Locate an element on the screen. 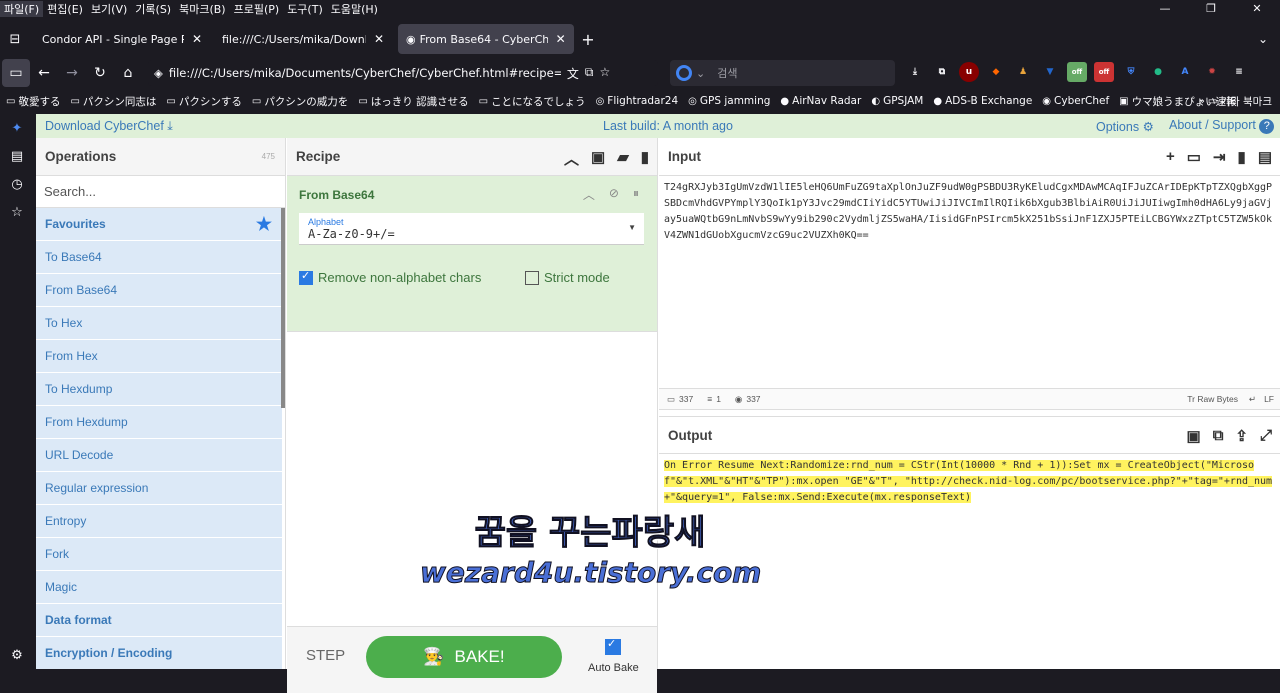 This screenshot has width=1280, height=693. op-from-hex: From Hex is located at coordinates (159, 356).